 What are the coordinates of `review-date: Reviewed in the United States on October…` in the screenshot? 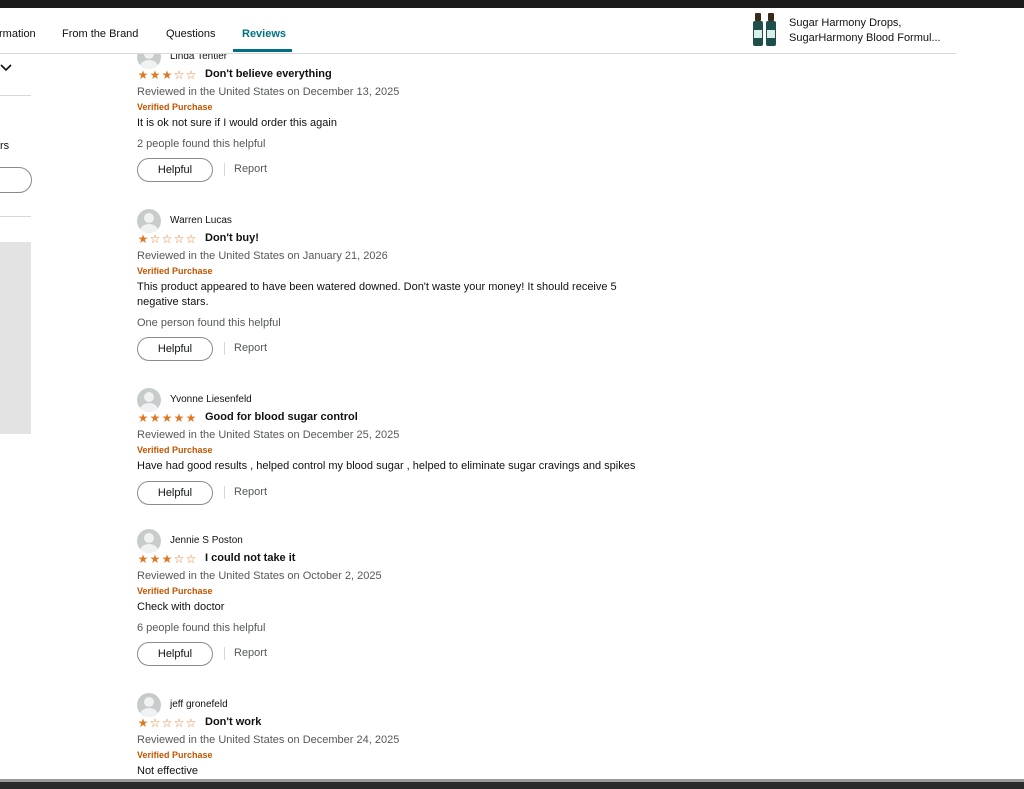 It's located at (259, 576).